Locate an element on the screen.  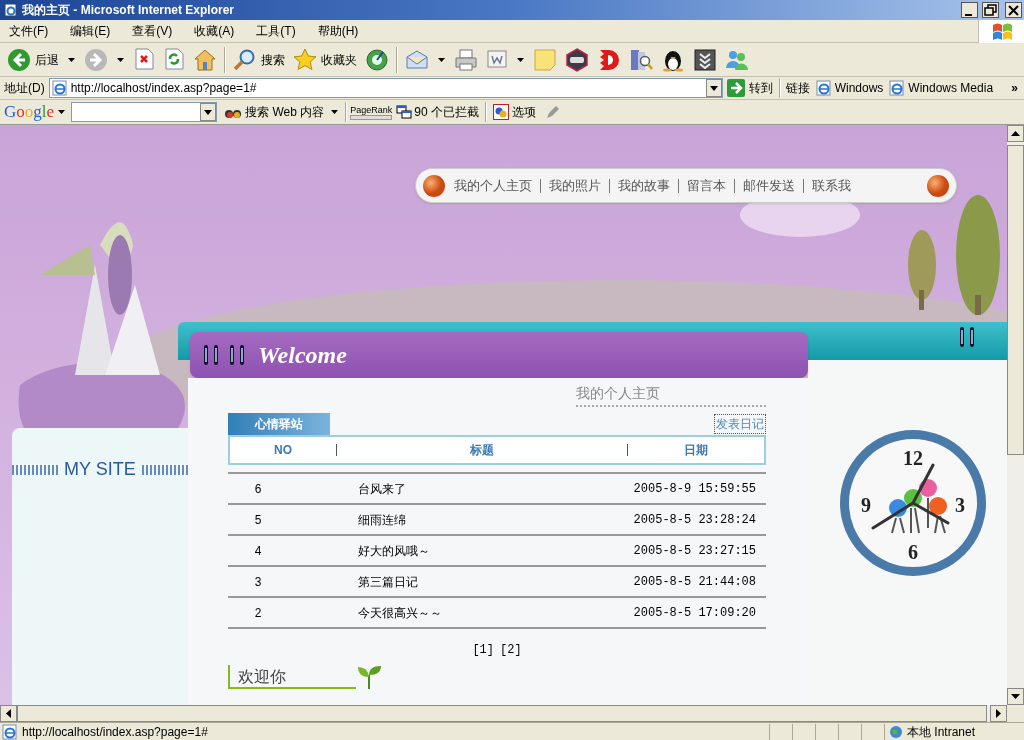
pagerank-label: PageRank is located at coordinates (371, 109).